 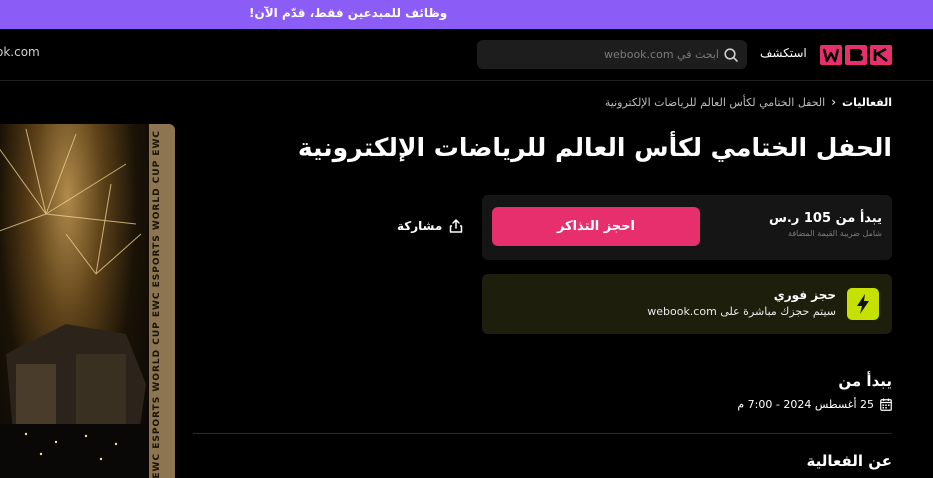 What do you see at coordinates (834, 233) in the screenshot?
I see `vat-note: شامل ضريبة القيمة المضافة` at bounding box center [834, 233].